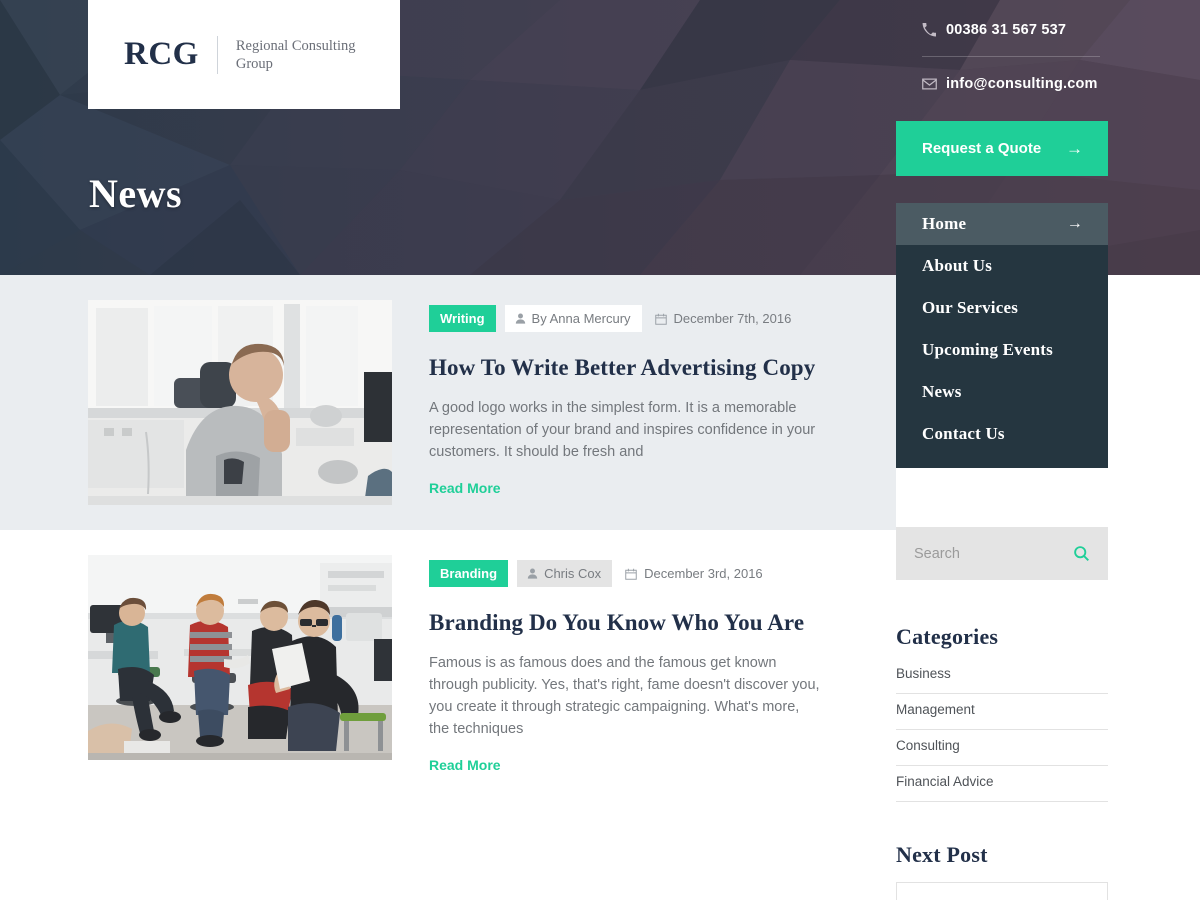 The image size is (1200, 900). I want to click on logo-company-name: Regional Consulting Group, so click(295, 54).